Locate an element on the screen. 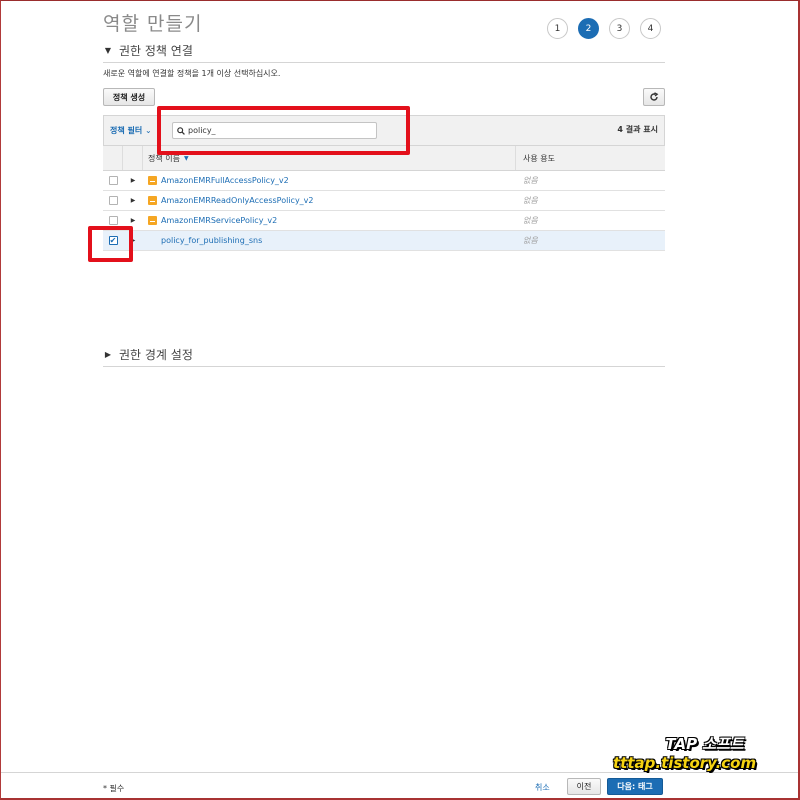 The image size is (800, 800). page-title: 역할 만들기 is located at coordinates (153, 24).